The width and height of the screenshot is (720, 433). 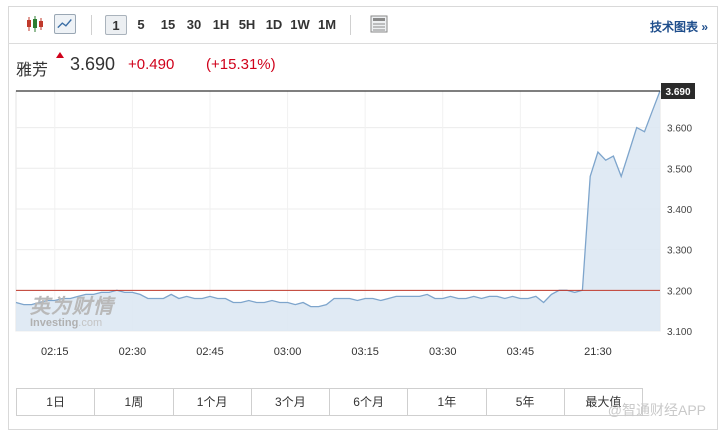 I want to click on x-tick-label: 03:15, so click(x=365, y=352).